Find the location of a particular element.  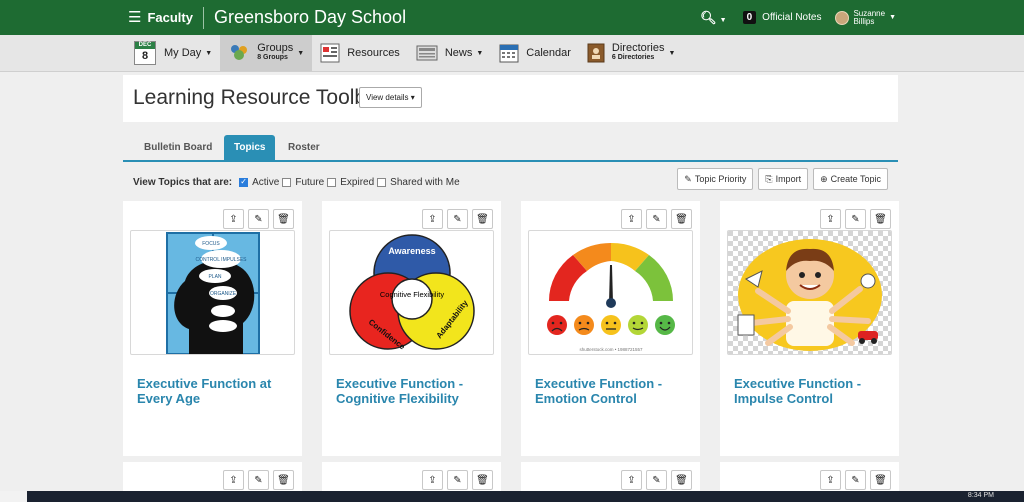

create-topic-button: ⊕ Create Topic is located at coordinates (850, 179).